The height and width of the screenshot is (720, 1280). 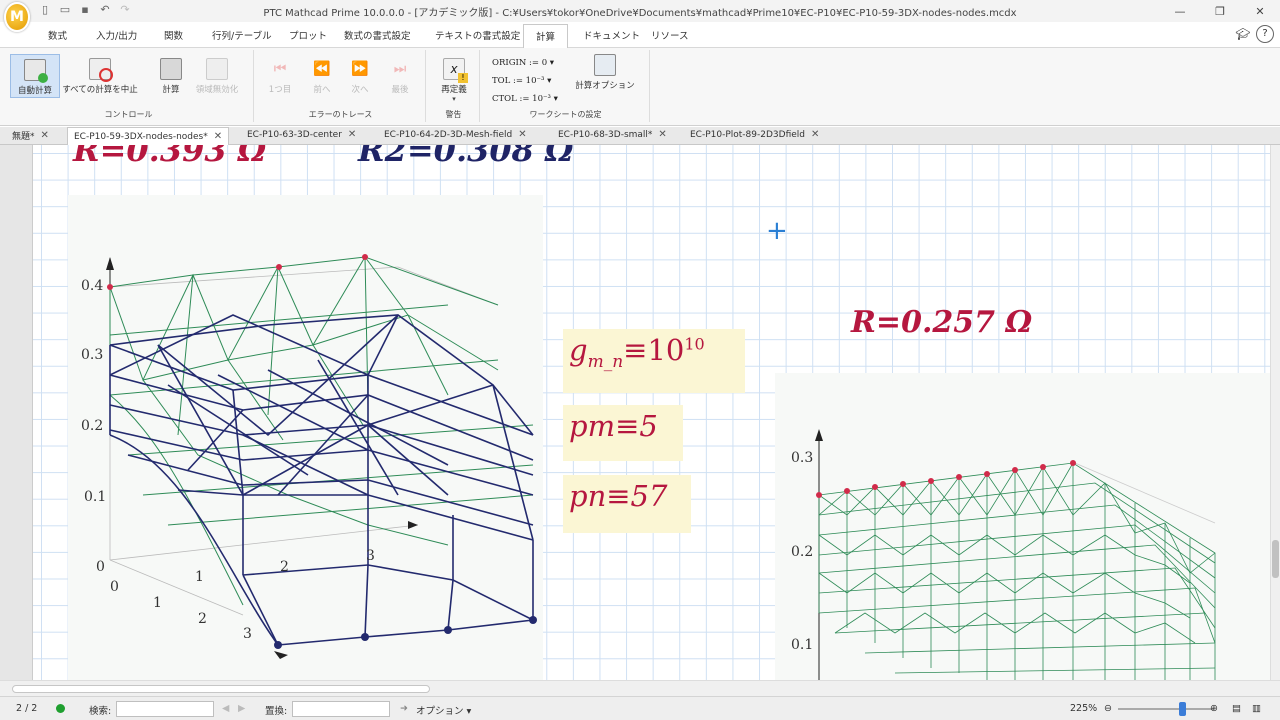 I want to click on g-exponent: 10, so click(x=694, y=344).